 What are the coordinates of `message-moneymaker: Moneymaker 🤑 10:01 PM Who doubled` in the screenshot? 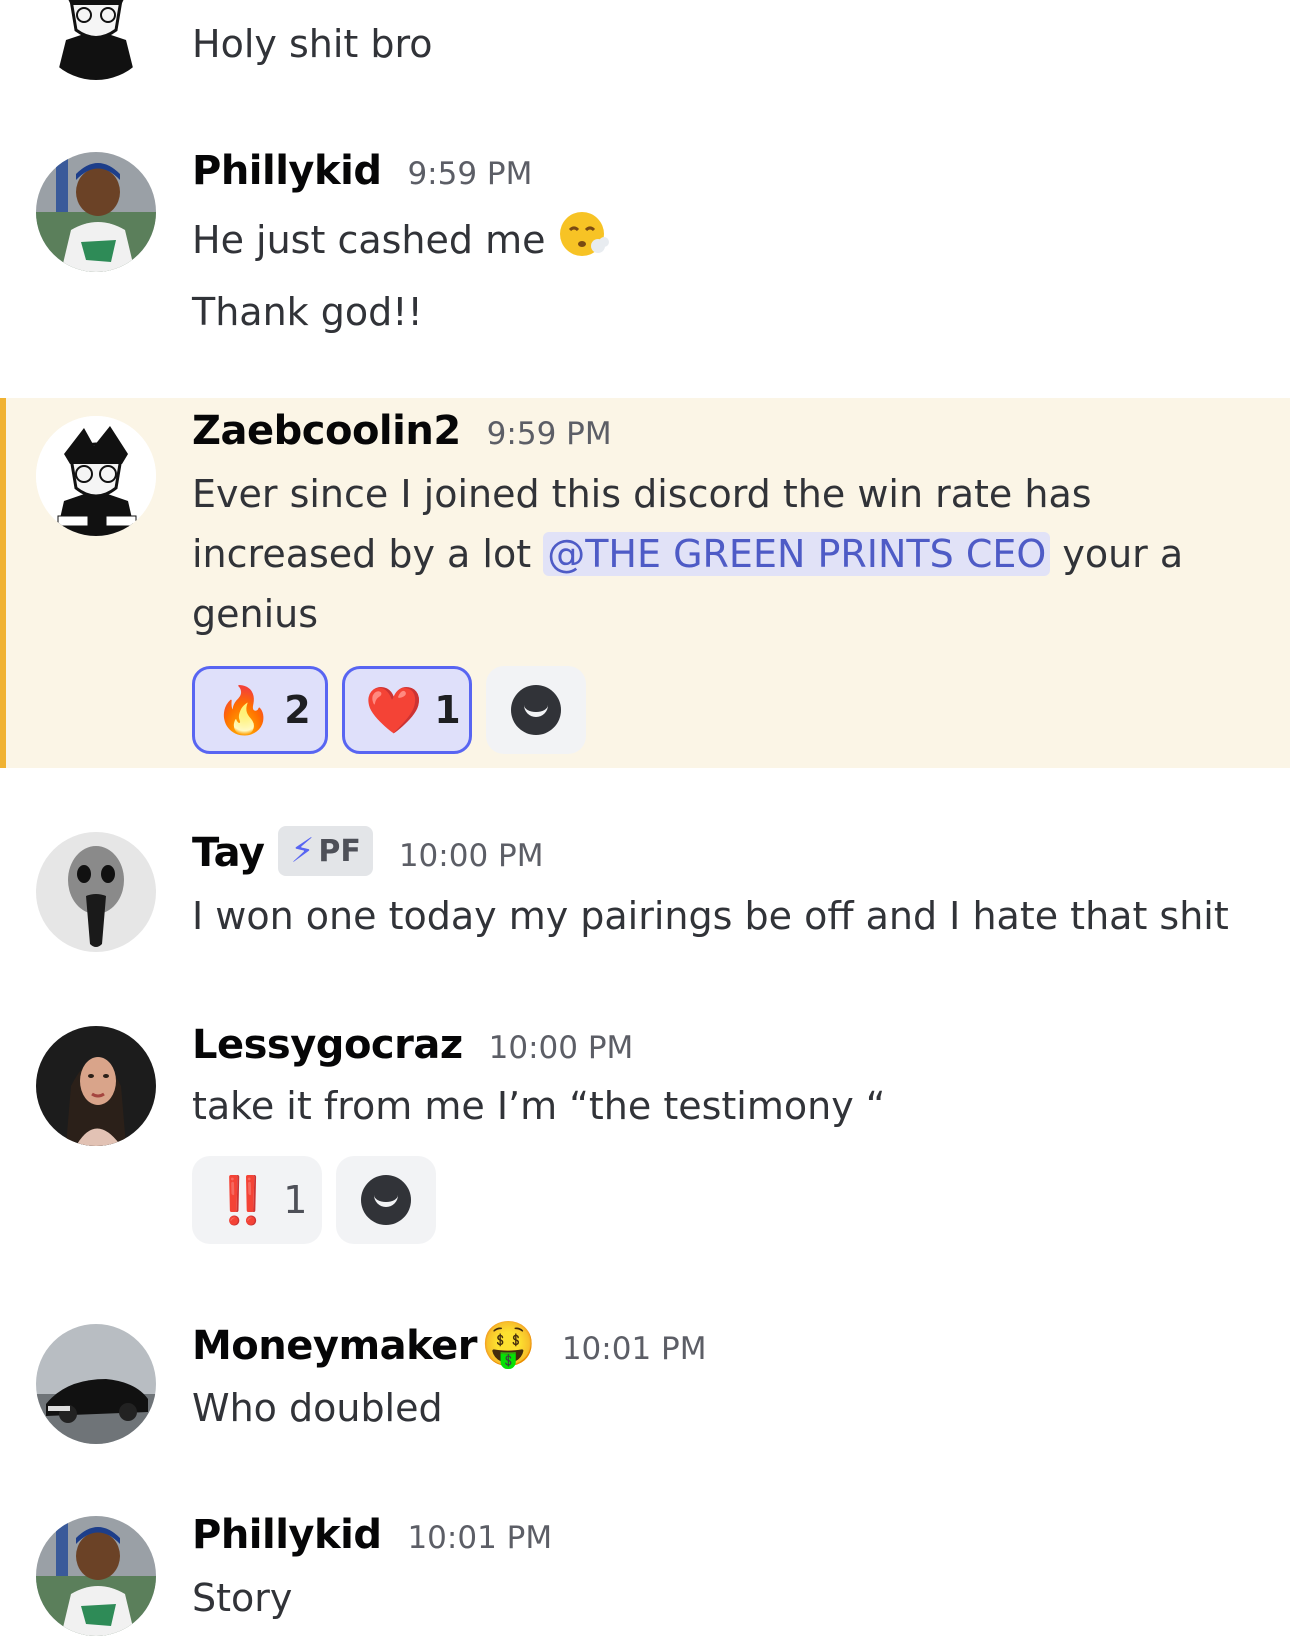 It's located at (645, 1385).